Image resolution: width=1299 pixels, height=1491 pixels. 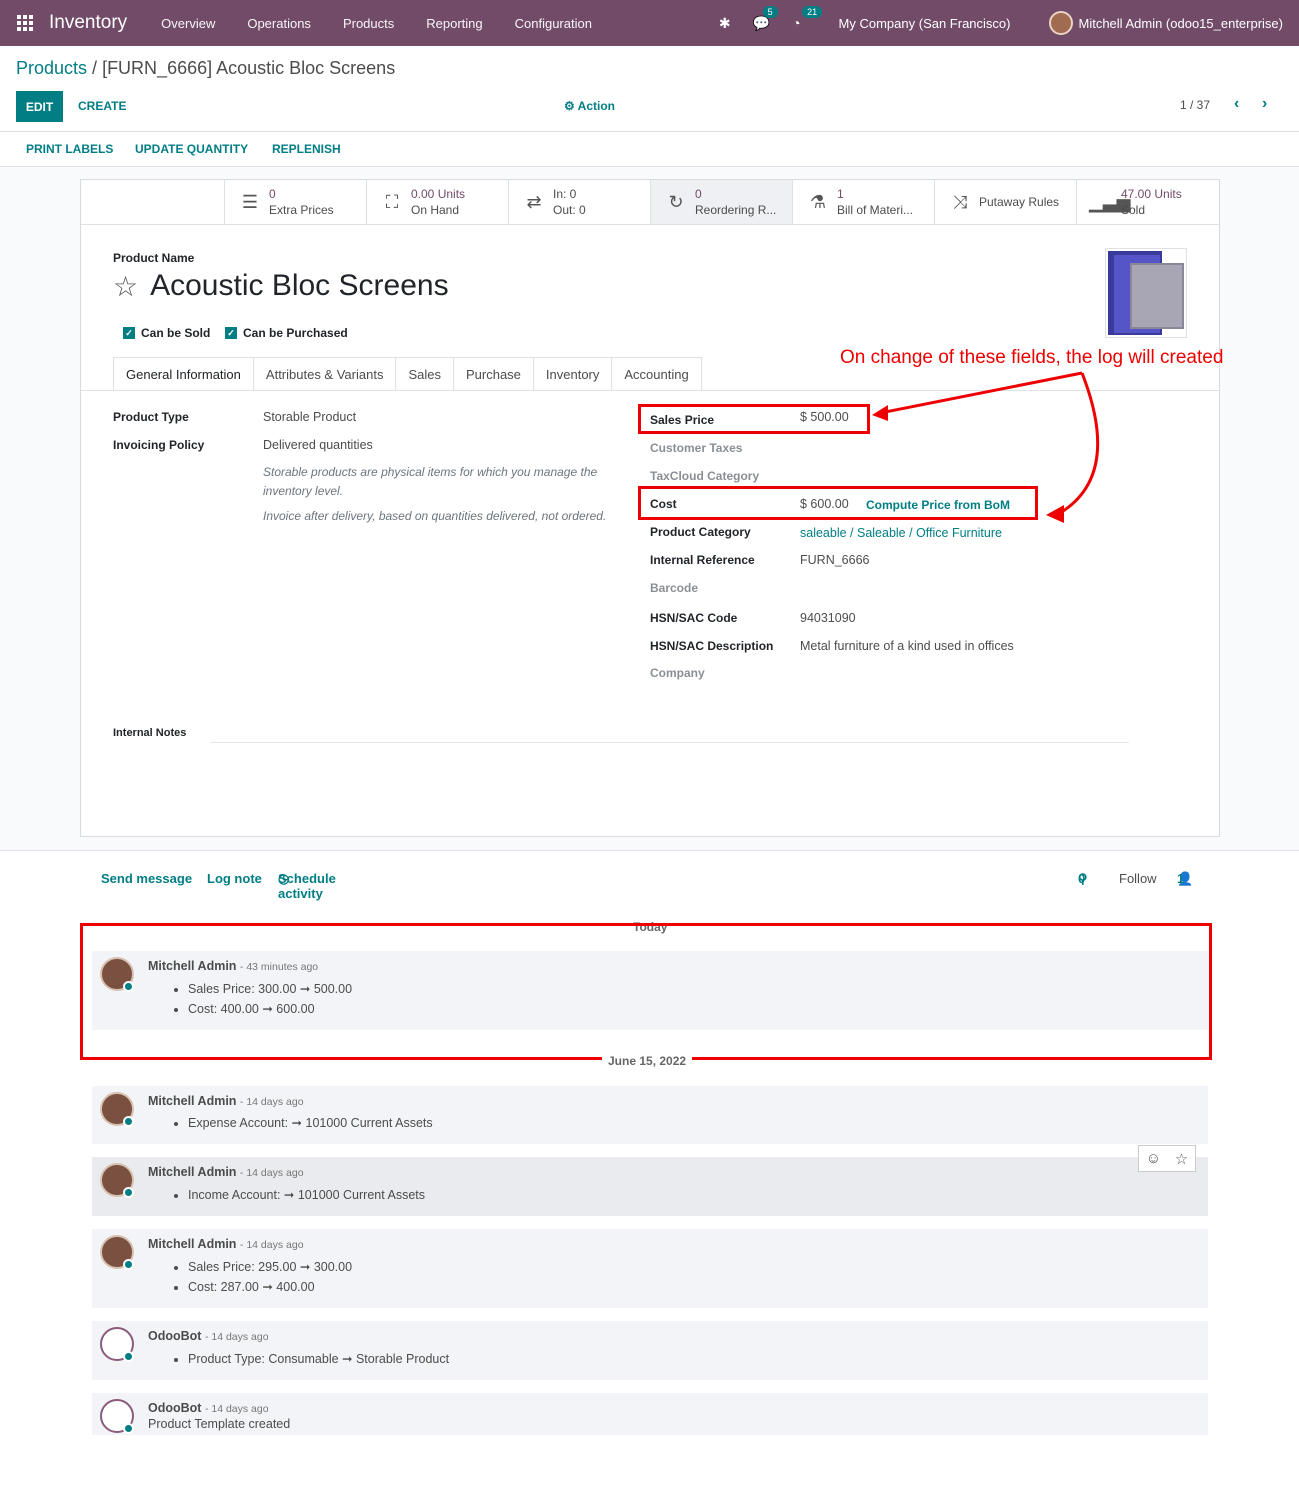 What do you see at coordinates (579, 202) in the screenshot?
I see `in-out-button: ⇄ In: 0 Out: 0` at bounding box center [579, 202].